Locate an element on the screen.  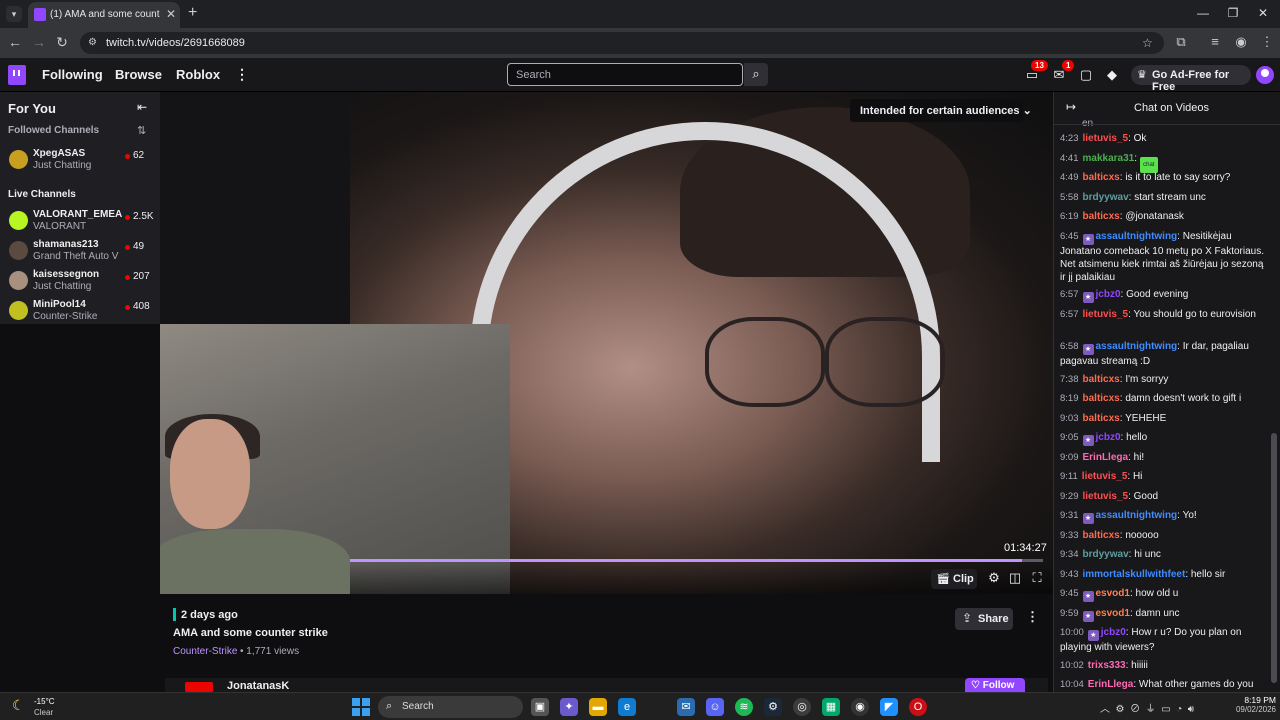
discord-icon: ☺ is located at coordinates (715, 707).